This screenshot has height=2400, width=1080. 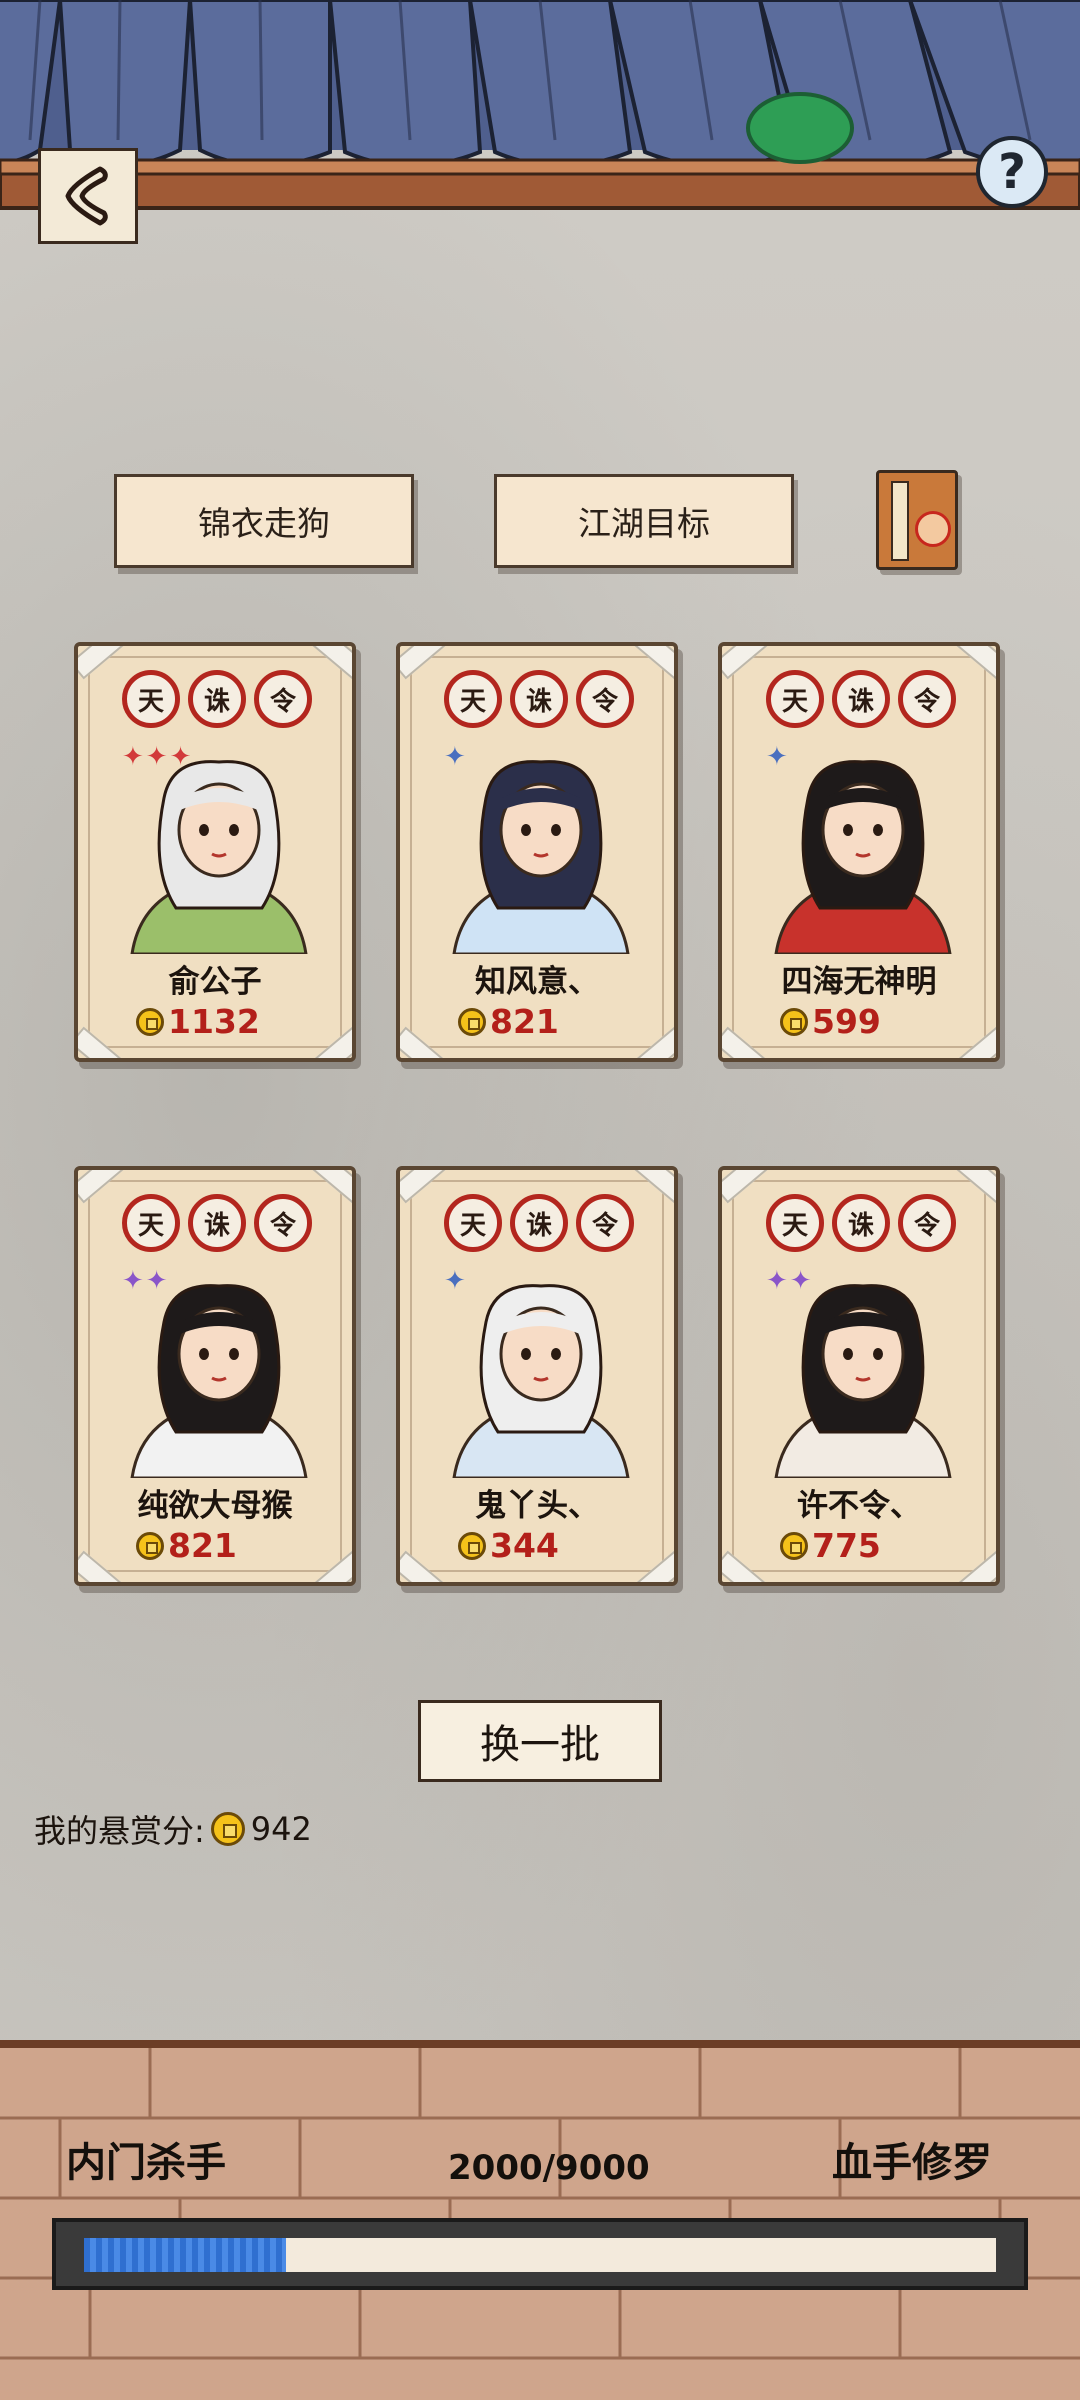 I want to click on target-card: 天诛令 ✦✦ 许不令、 775, so click(x=859, y=1376).